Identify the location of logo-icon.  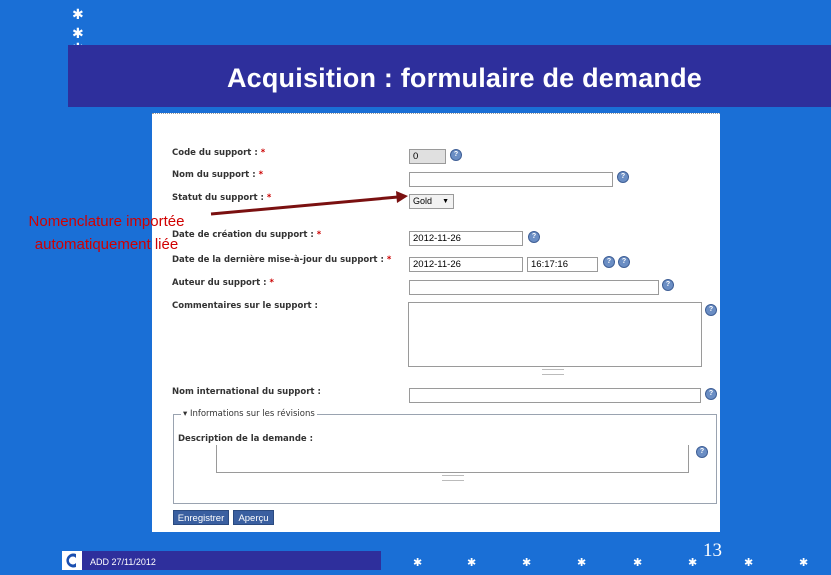
(72, 560).